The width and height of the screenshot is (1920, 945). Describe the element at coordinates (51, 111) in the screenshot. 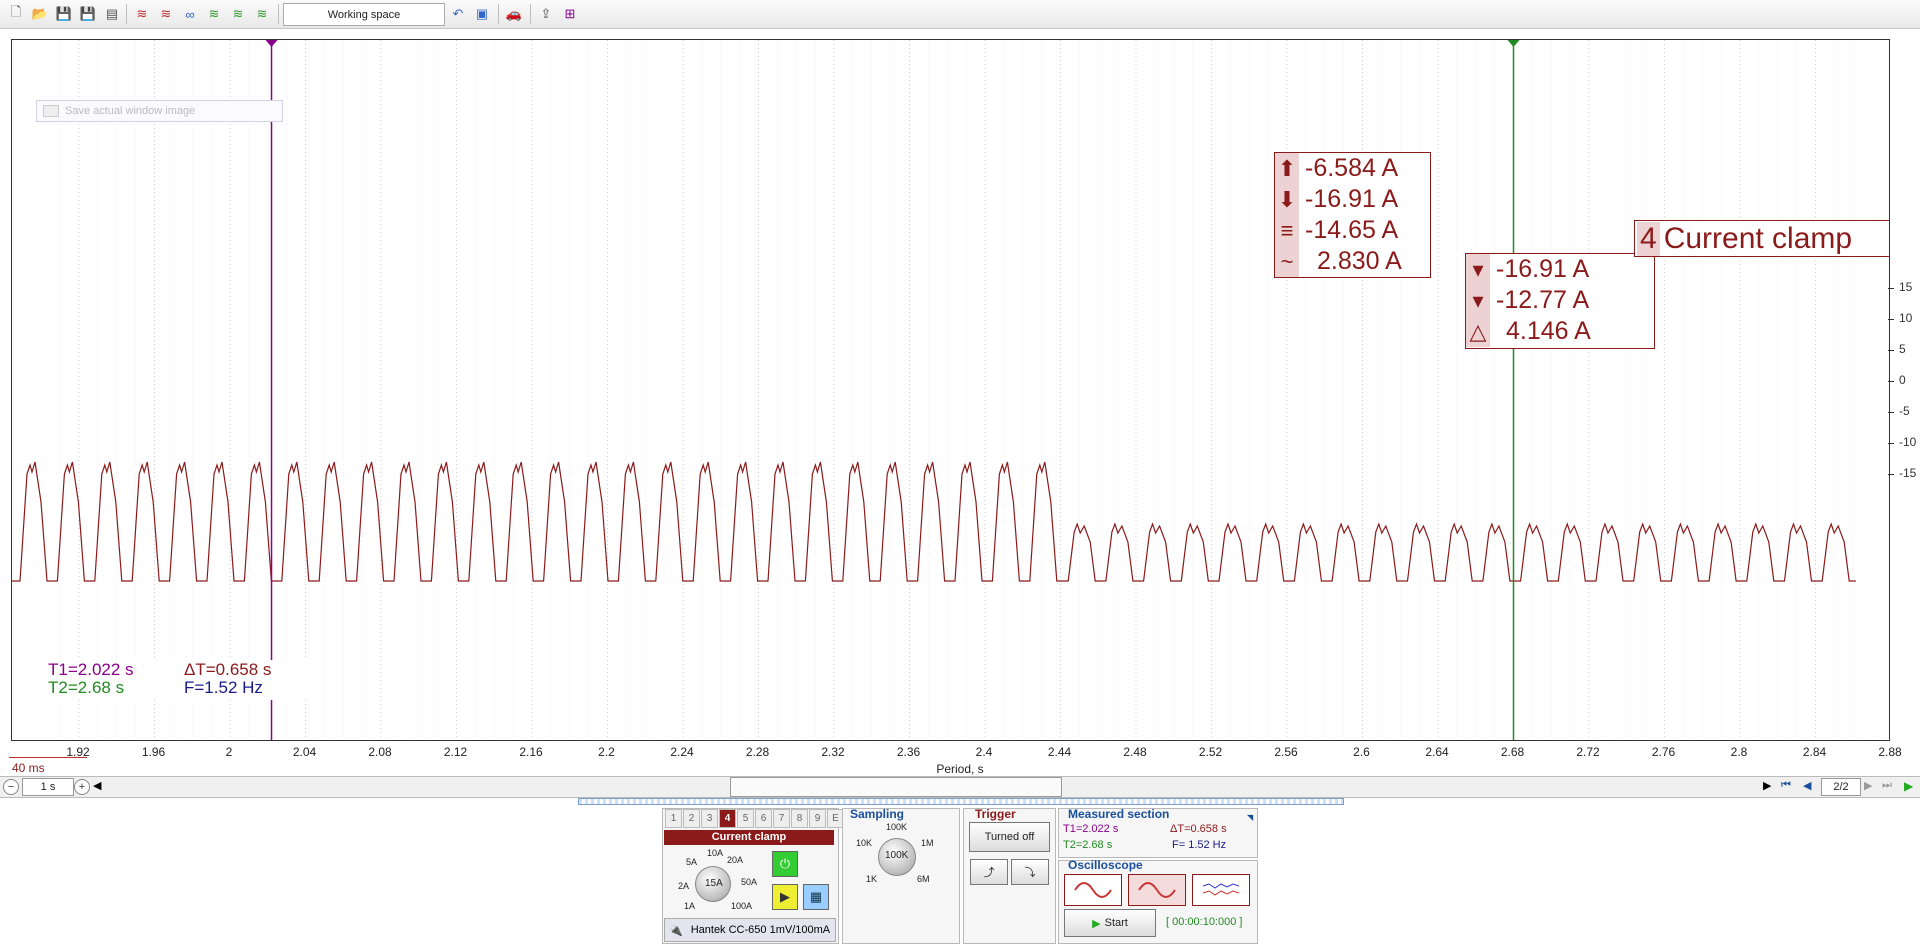

I see `camera-icon` at that location.